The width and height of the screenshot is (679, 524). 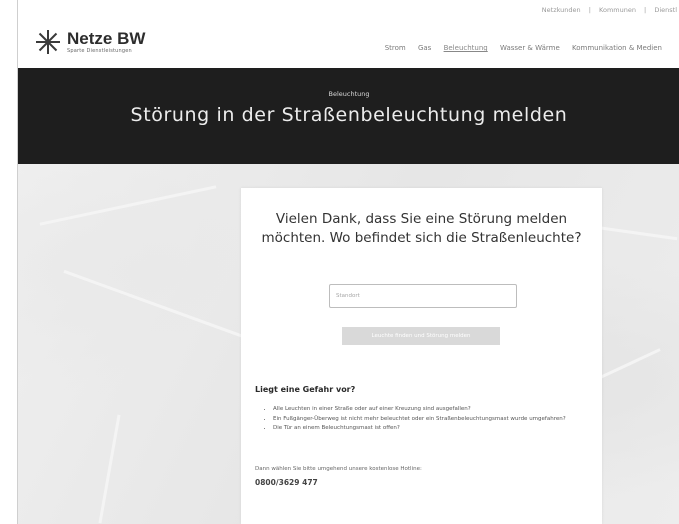 What do you see at coordinates (99, 51) in the screenshot?
I see `logo-subtitle: Sparte Dienstleistungen` at bounding box center [99, 51].